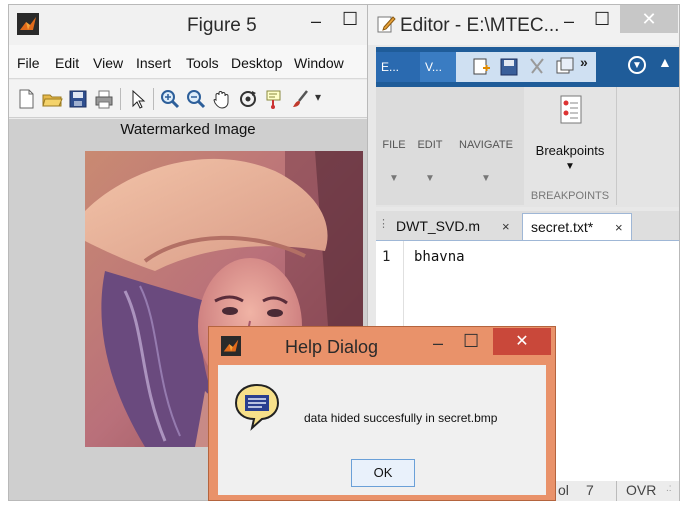  I want to click on zoom-in-icon, so click(170, 99).